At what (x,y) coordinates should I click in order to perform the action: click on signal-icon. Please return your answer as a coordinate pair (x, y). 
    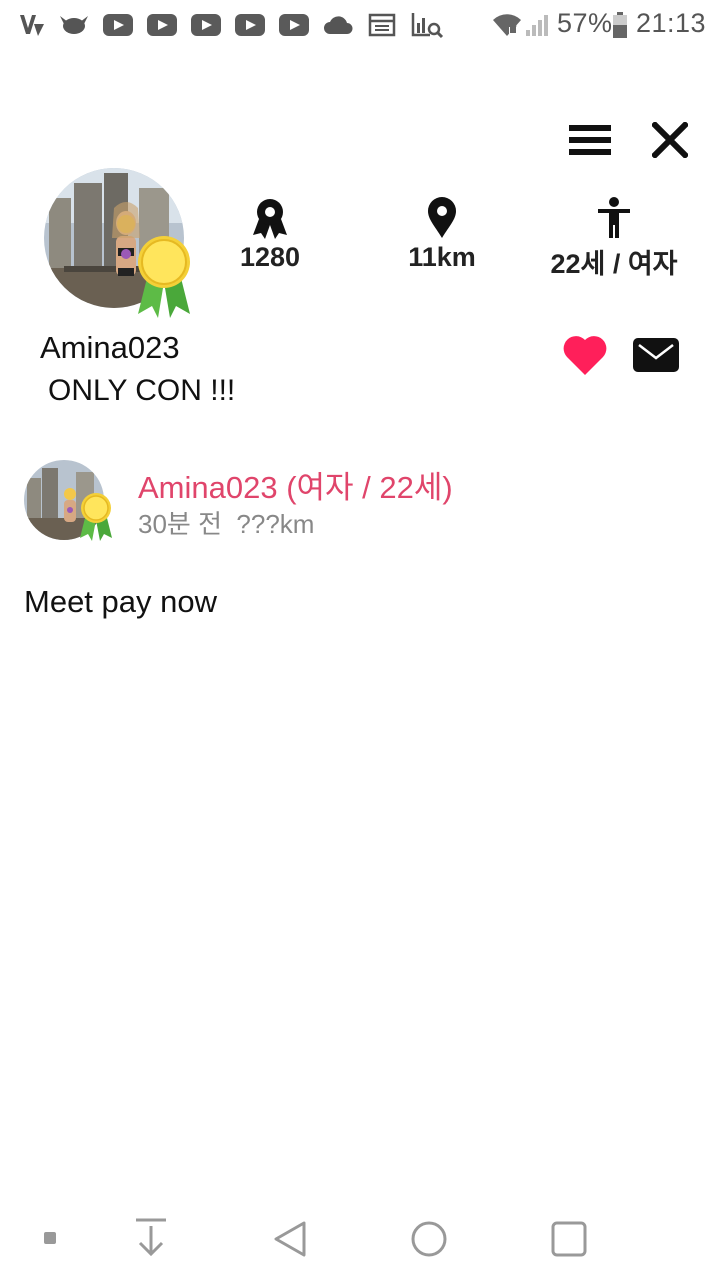
    Looking at the image, I should click on (538, 25).